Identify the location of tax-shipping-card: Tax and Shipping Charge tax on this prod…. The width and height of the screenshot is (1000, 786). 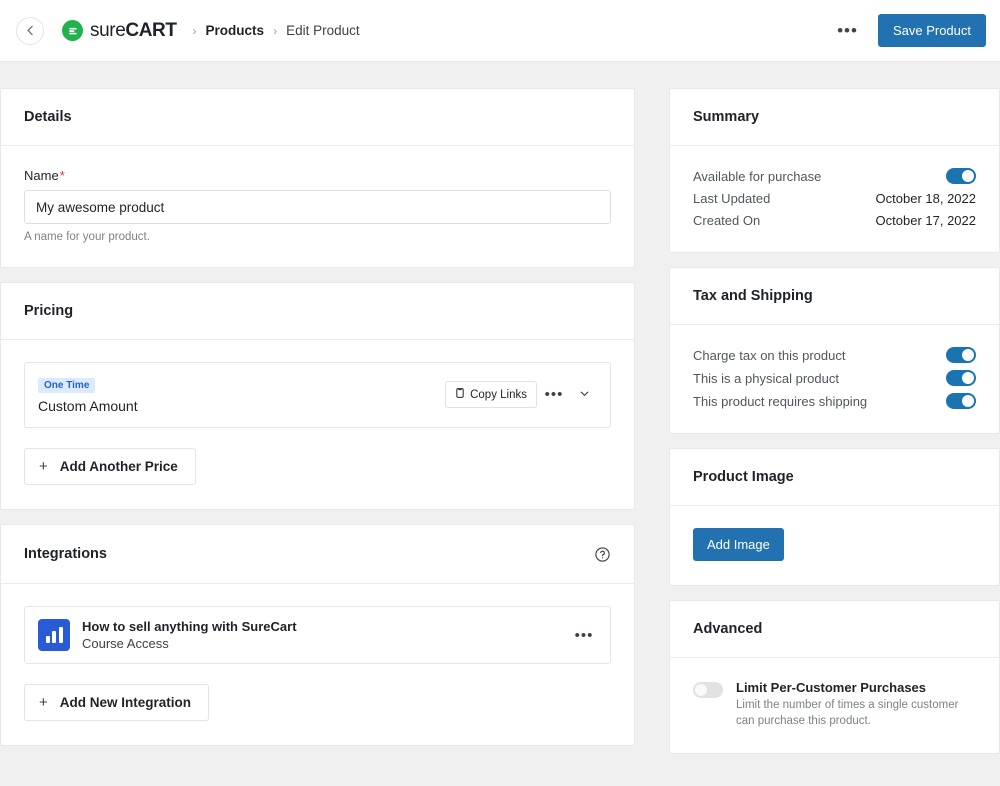
(834, 350).